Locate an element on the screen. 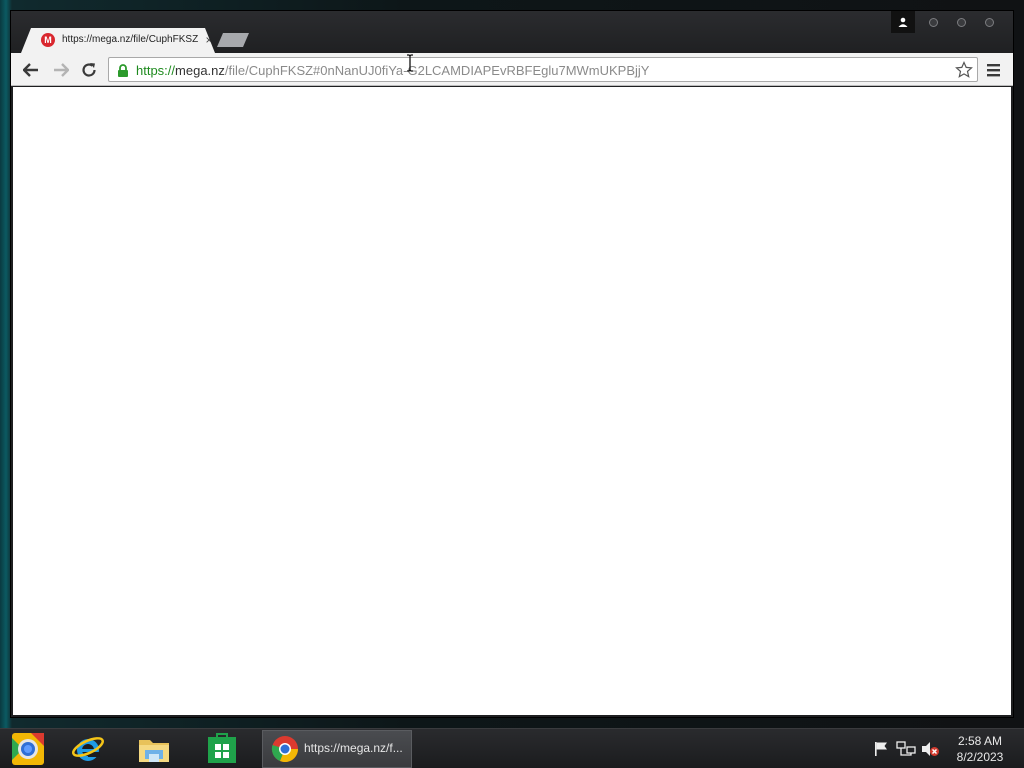 This screenshot has height=768, width=1024. maximize-icon is located at coordinates (961, 22).